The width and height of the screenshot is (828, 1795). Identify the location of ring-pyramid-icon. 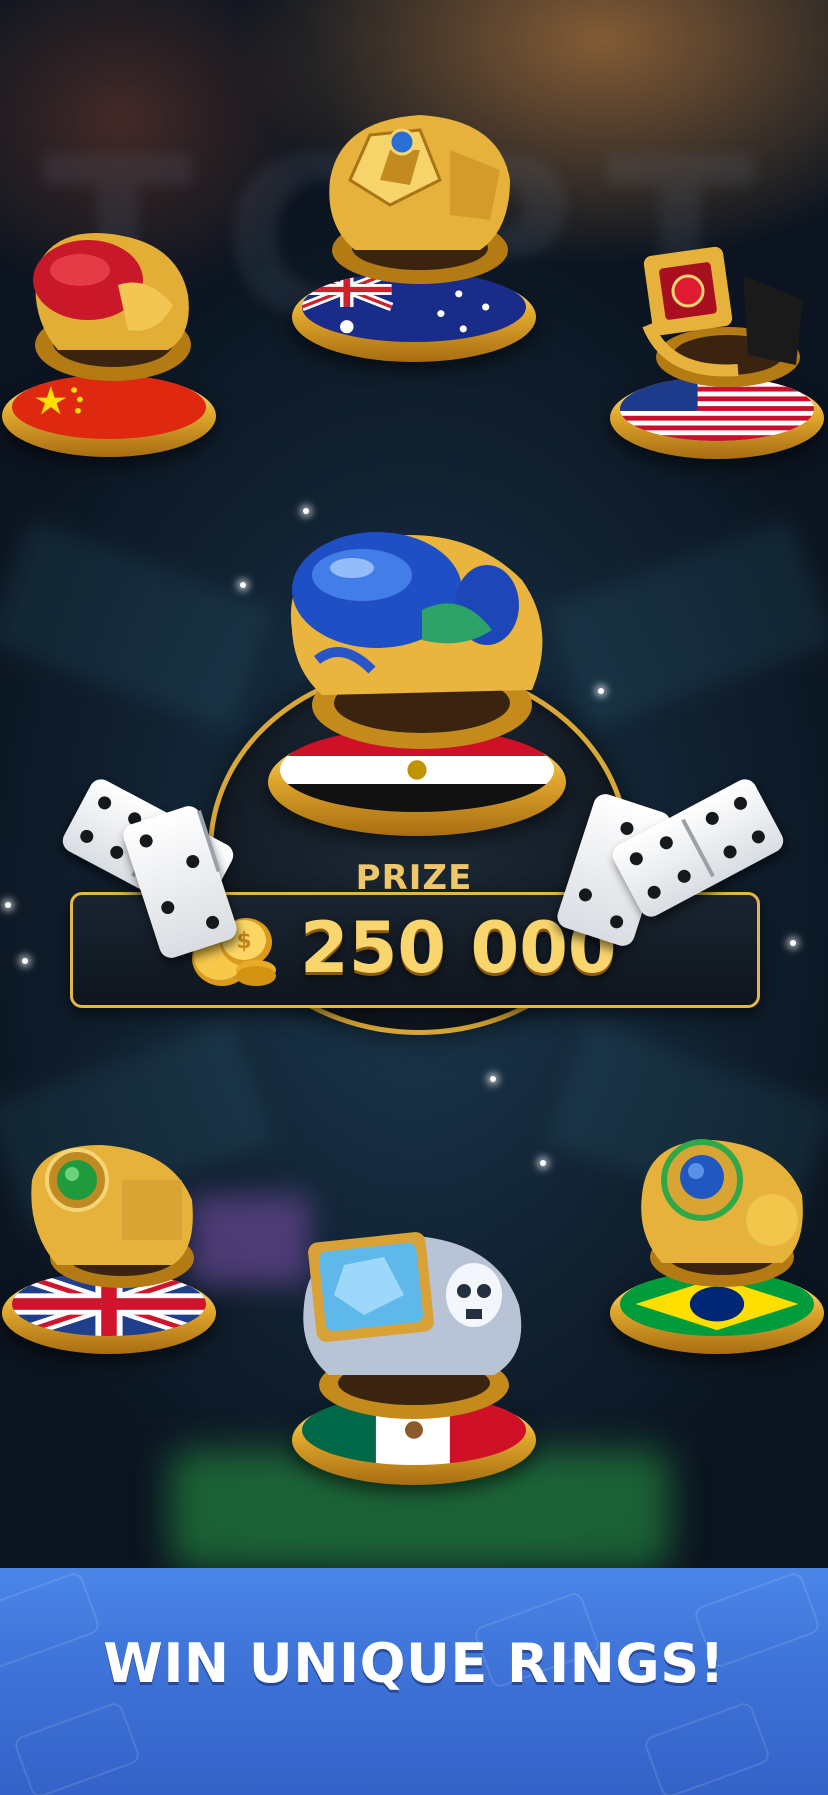
(415, 202).